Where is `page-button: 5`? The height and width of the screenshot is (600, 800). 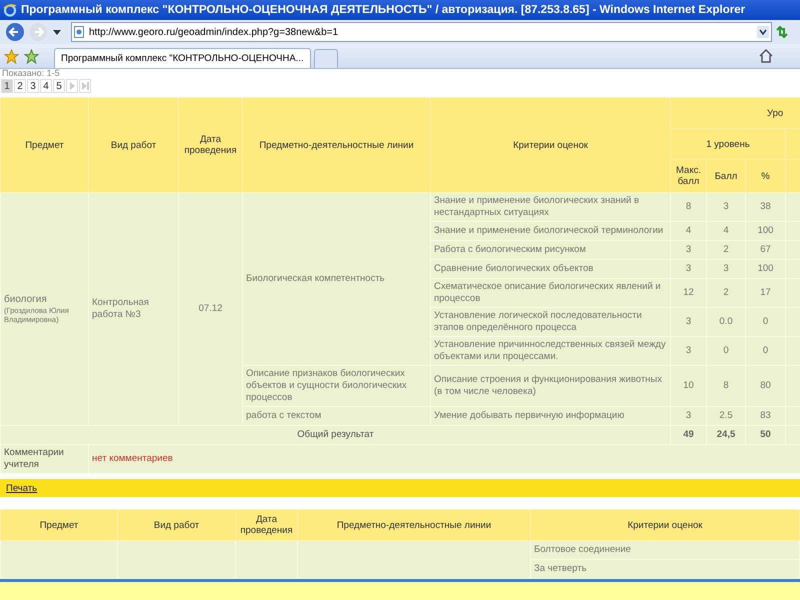 page-button: 5 is located at coordinates (59, 86).